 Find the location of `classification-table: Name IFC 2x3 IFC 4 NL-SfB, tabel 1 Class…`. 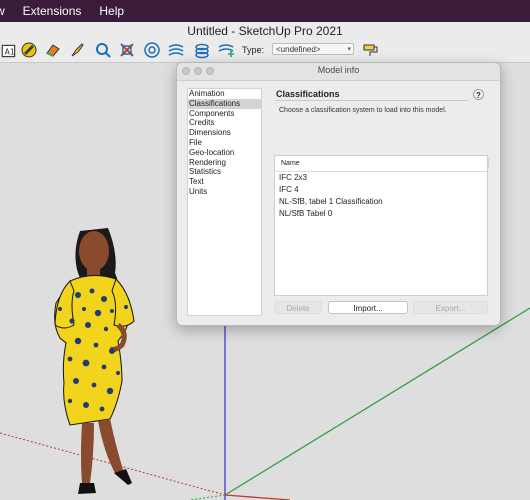

classification-table: Name IFC 2x3 IFC 4 NL-SfB, tabel 1 Class… is located at coordinates (381, 225).